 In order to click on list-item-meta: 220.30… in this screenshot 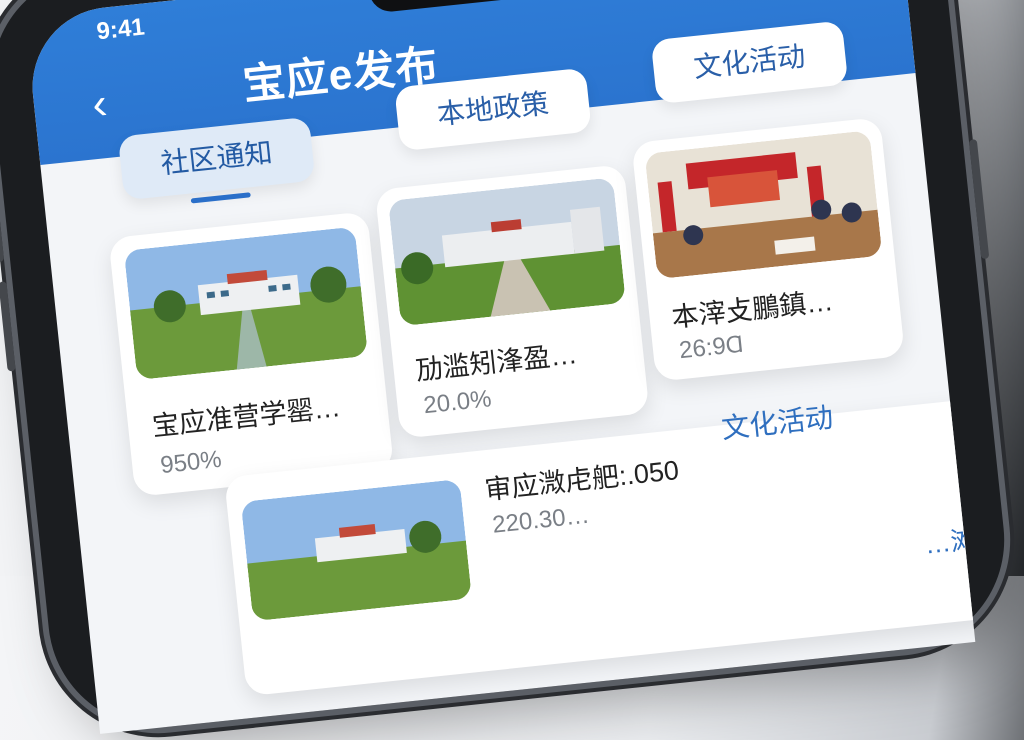, I will do `click(541, 520)`.